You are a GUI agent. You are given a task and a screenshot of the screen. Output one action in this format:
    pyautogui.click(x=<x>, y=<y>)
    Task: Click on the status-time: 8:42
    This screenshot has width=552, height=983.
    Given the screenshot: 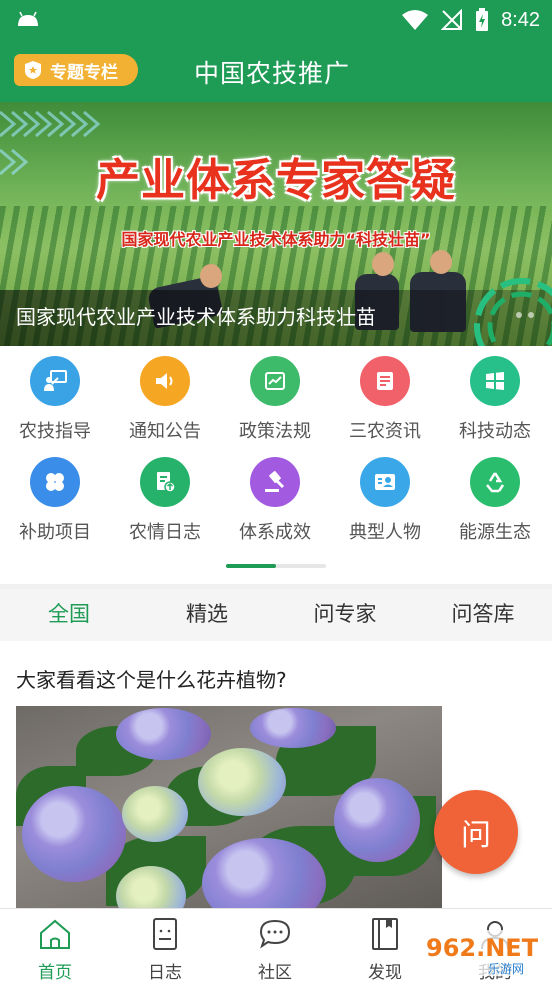 What is the action you would take?
    pyautogui.click(x=520, y=19)
    